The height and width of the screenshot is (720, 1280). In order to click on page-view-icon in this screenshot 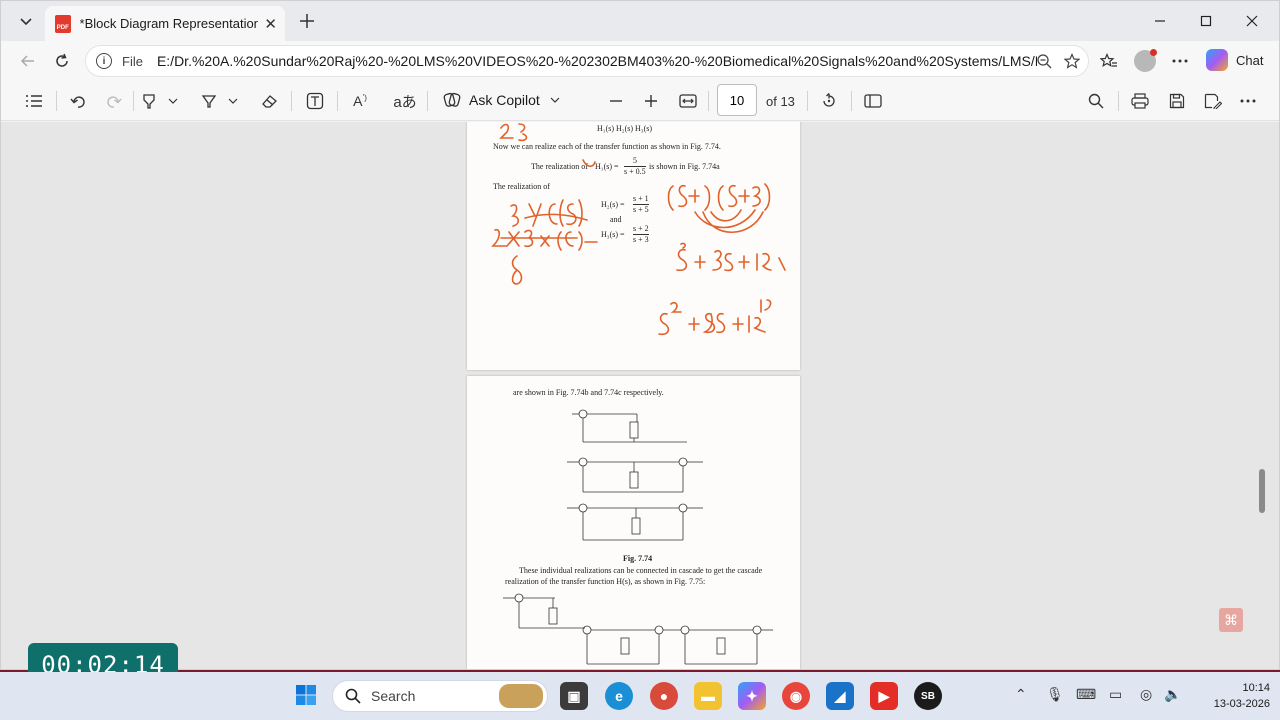, I will do `click(873, 101)`.